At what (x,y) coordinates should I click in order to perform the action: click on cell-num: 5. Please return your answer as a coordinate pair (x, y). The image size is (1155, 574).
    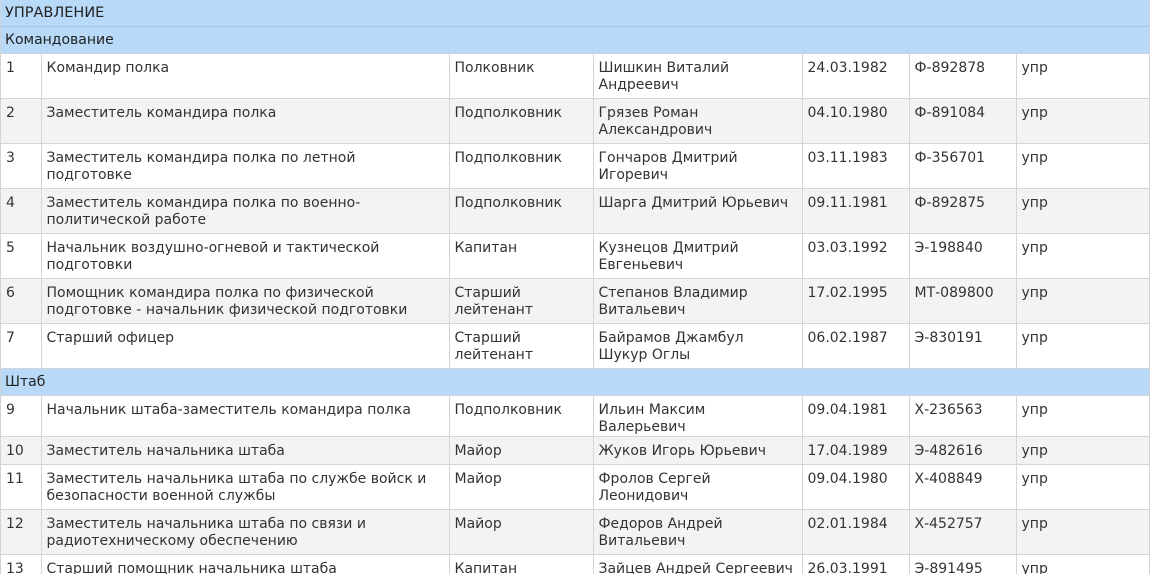
    Looking at the image, I should click on (21, 256).